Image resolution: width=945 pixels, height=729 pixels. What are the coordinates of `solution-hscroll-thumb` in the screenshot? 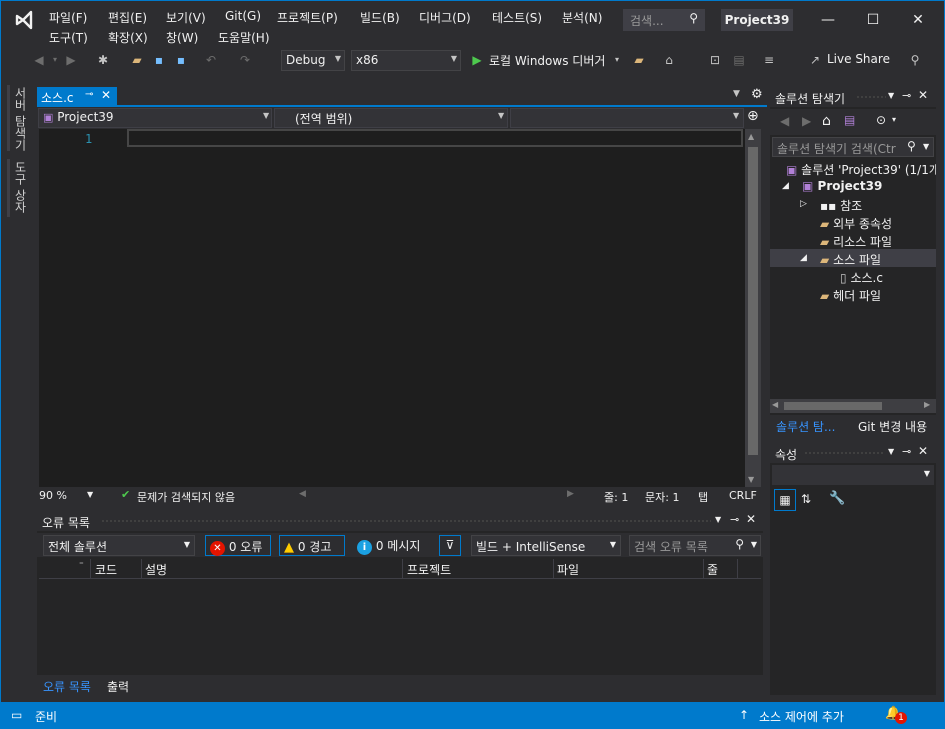 It's located at (833, 406).